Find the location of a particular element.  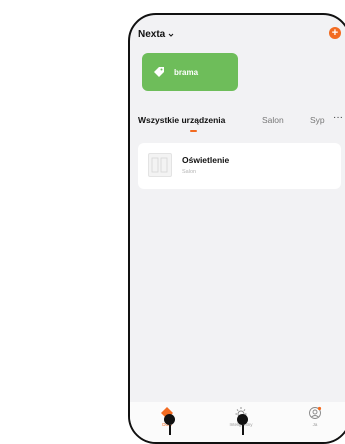

nav-me-label: Ja is located at coordinates (315, 424).